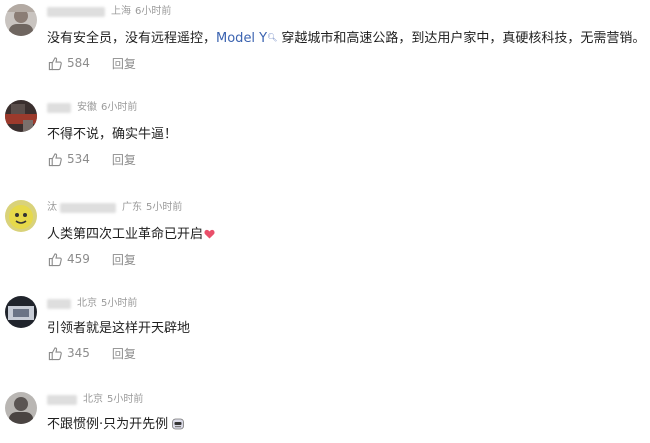  Describe the element at coordinates (92, 259) in the screenshot. I see `comment-actions: 459 回复` at that location.